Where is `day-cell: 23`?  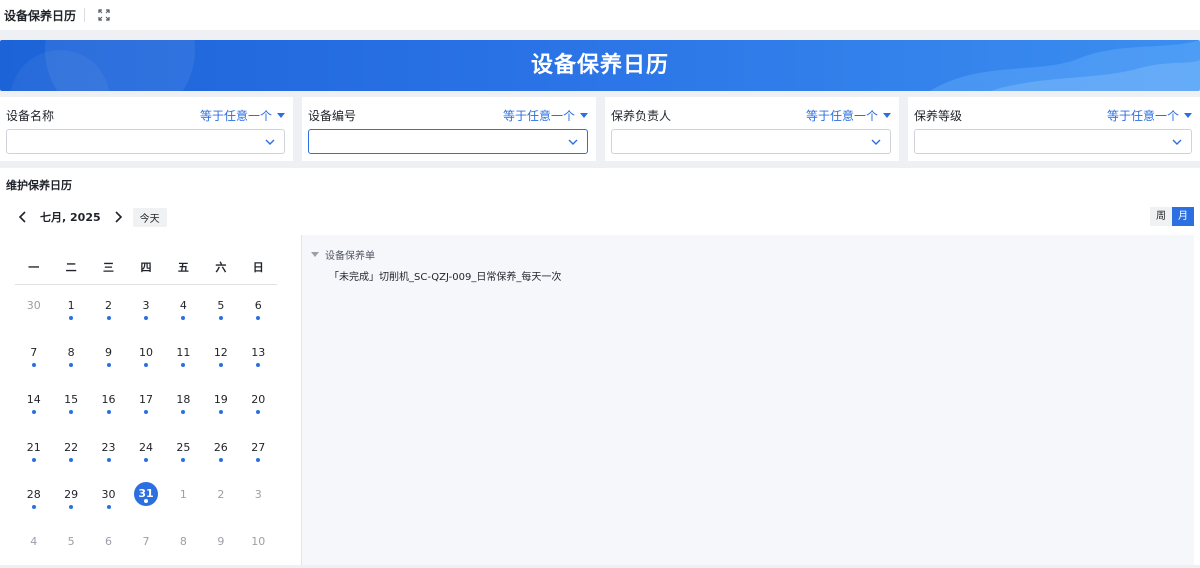 day-cell: 23 is located at coordinates (108, 450).